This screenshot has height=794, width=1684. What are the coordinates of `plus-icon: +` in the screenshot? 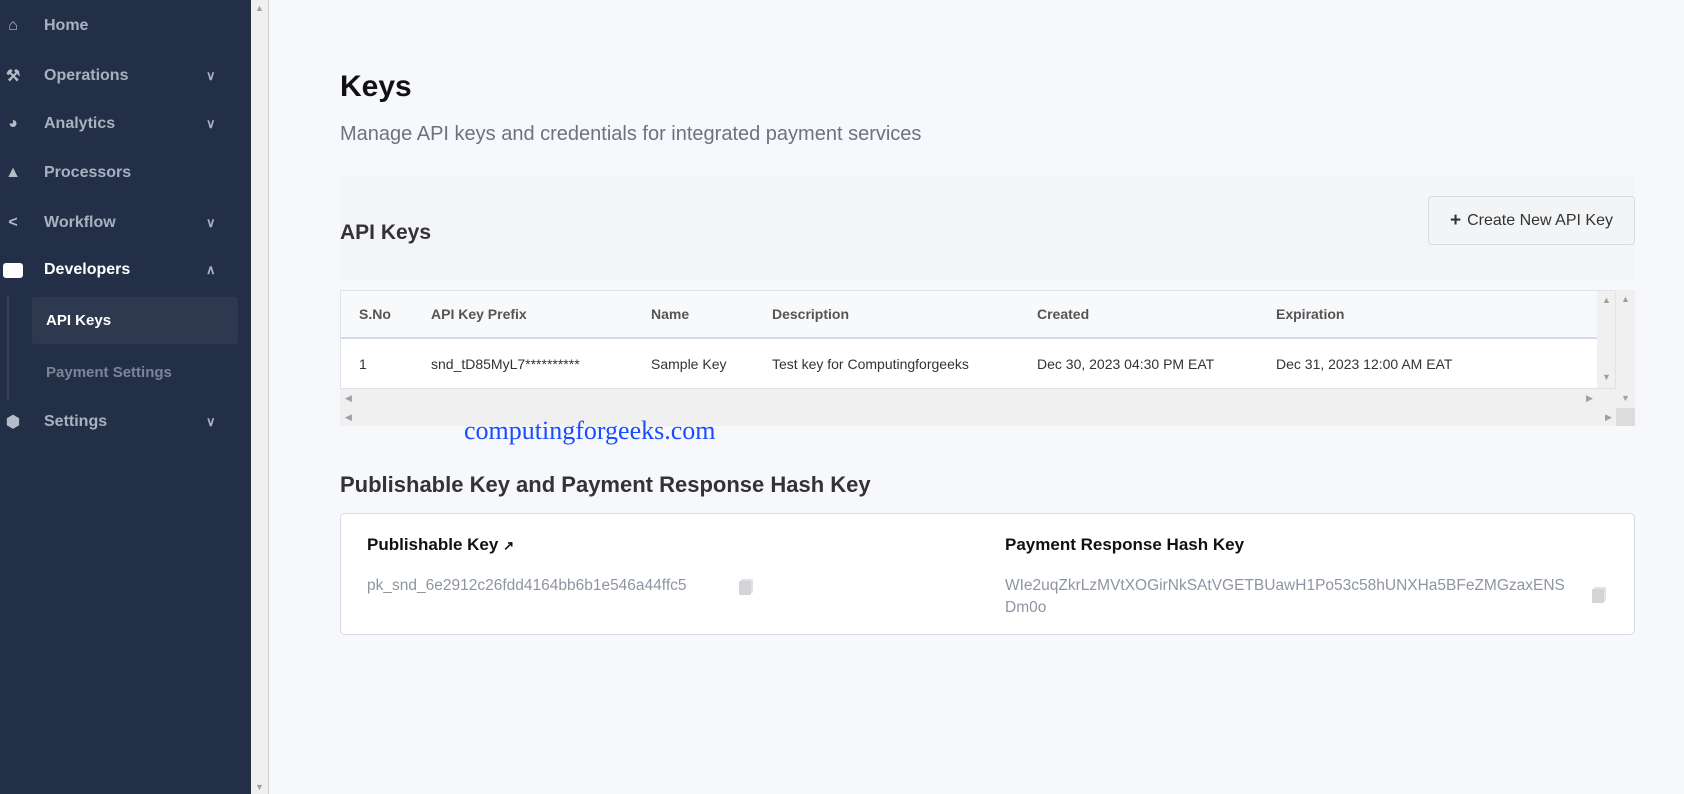 It's located at (1456, 220).